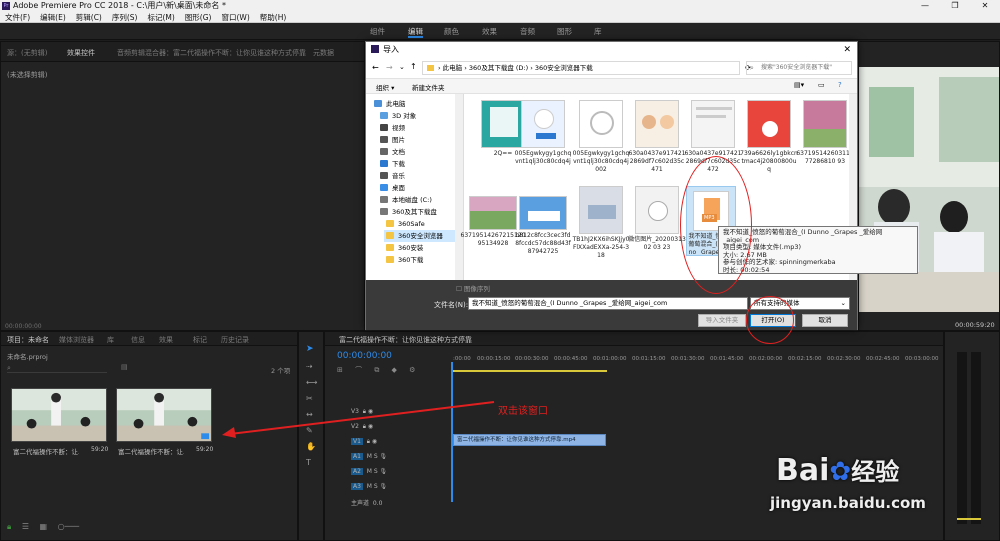 This screenshot has height=541, width=1000. Describe the element at coordinates (825, 320) in the screenshot. I see `cancel-button: 取消` at that location.